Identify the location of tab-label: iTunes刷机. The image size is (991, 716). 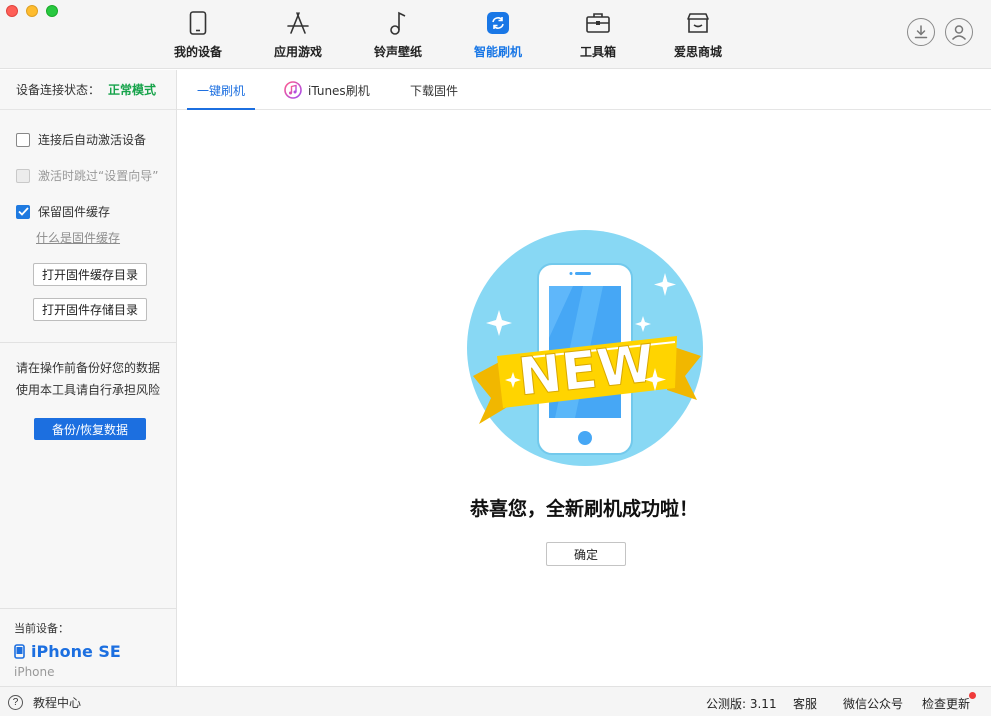
(339, 90).